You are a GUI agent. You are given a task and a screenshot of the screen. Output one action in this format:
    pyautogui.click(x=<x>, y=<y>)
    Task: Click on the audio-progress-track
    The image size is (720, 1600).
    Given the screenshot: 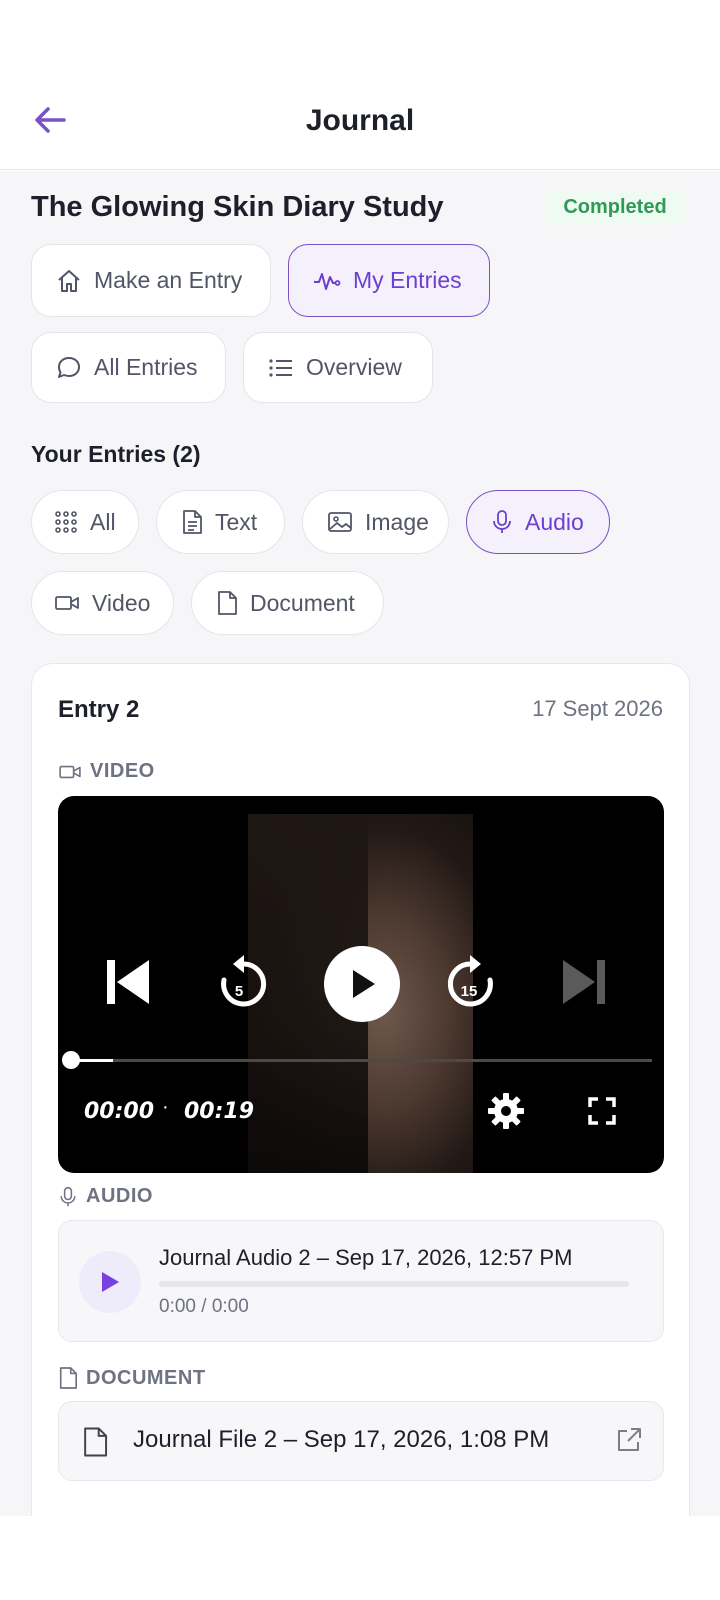 What is the action you would take?
    pyautogui.click(x=394, y=1284)
    